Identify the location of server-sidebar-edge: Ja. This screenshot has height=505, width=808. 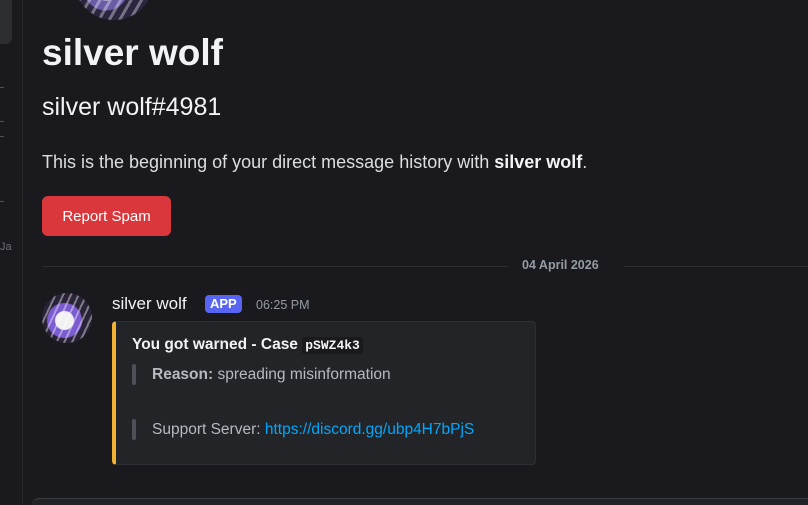
(11, 252).